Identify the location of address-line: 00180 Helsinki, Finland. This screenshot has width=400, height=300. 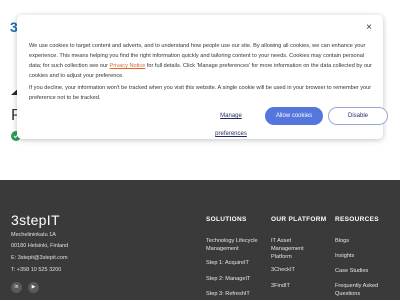
(40, 246).